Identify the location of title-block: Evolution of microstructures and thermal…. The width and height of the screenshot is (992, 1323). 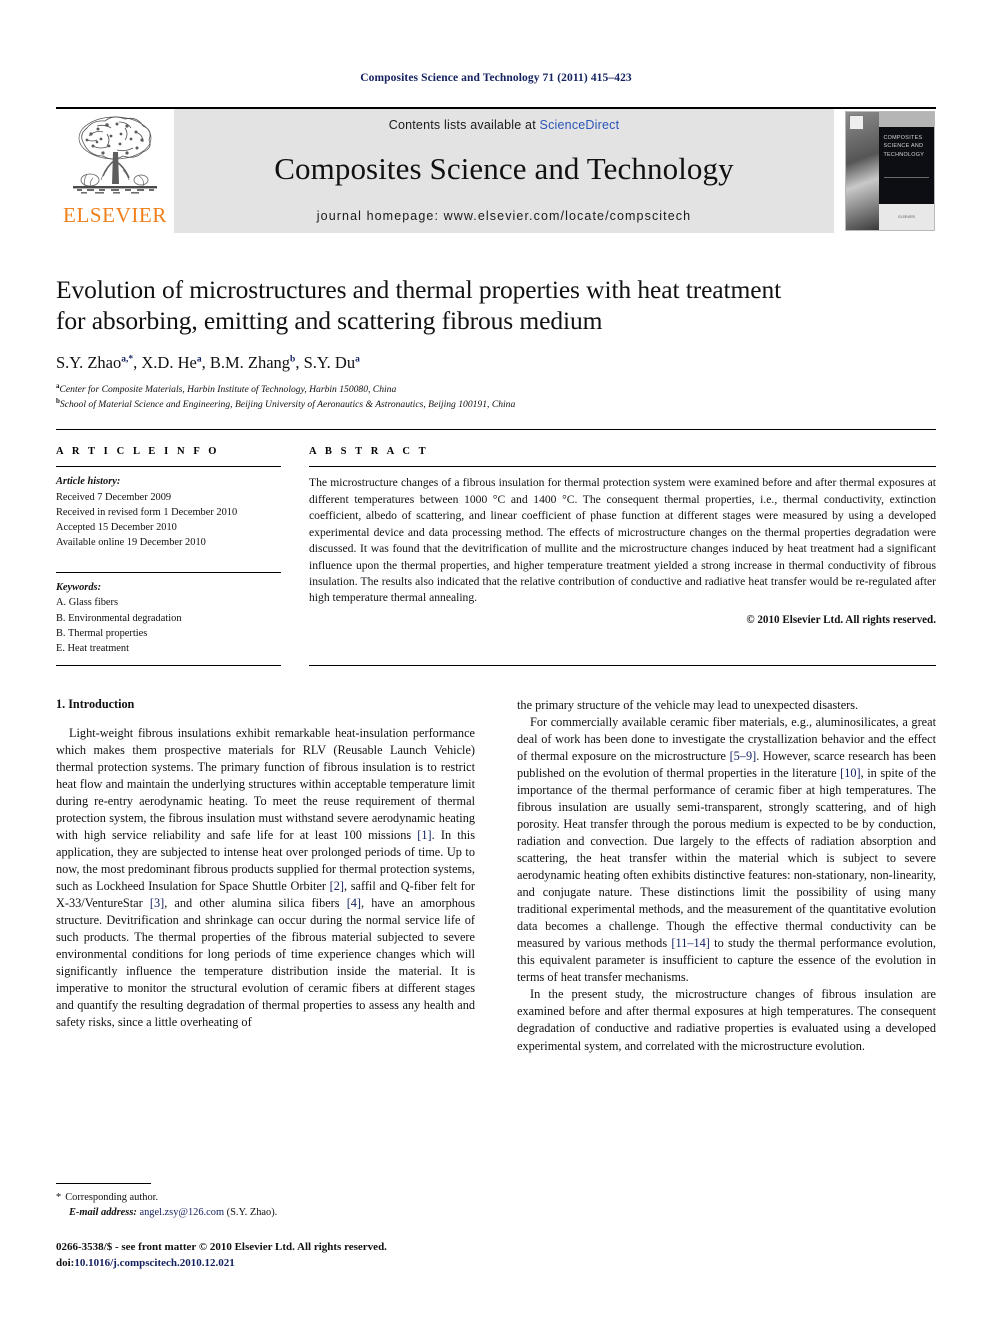
(496, 342).